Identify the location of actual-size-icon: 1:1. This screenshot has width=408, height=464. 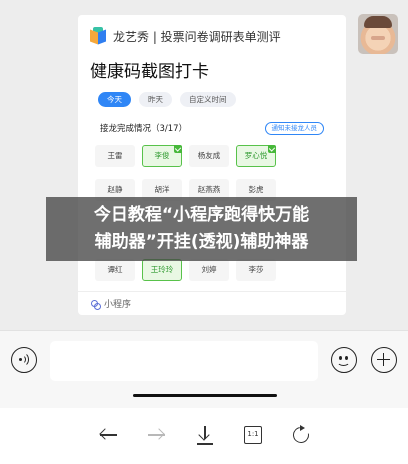
(253, 435).